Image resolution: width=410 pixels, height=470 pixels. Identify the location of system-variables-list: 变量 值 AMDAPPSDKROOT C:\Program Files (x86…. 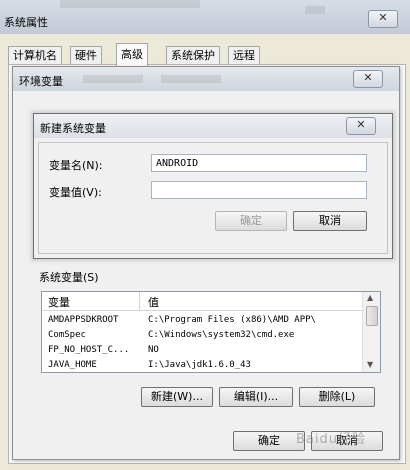
(211, 332).